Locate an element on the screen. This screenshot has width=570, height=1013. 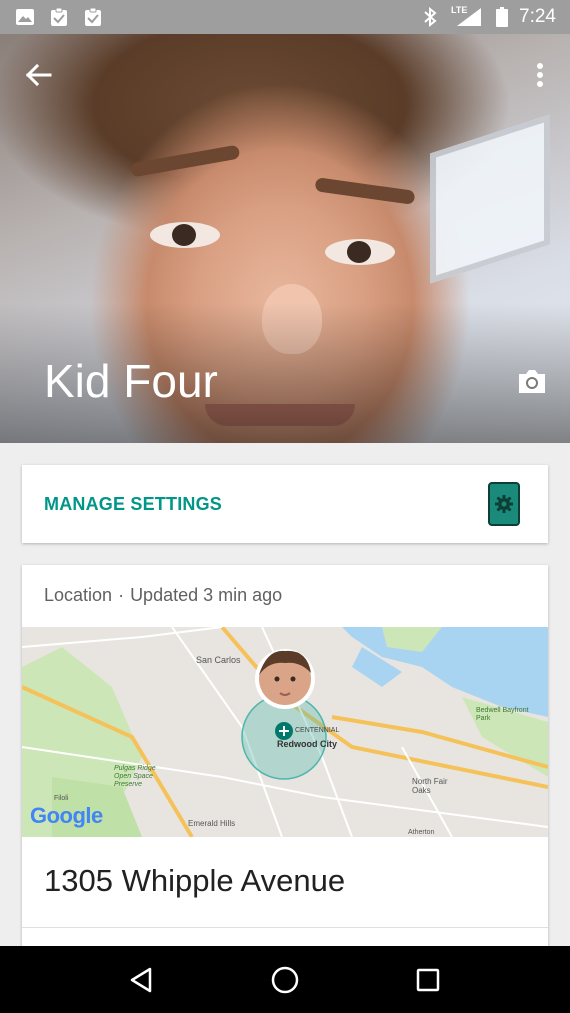
change-photo-button is located at coordinates (532, 381).